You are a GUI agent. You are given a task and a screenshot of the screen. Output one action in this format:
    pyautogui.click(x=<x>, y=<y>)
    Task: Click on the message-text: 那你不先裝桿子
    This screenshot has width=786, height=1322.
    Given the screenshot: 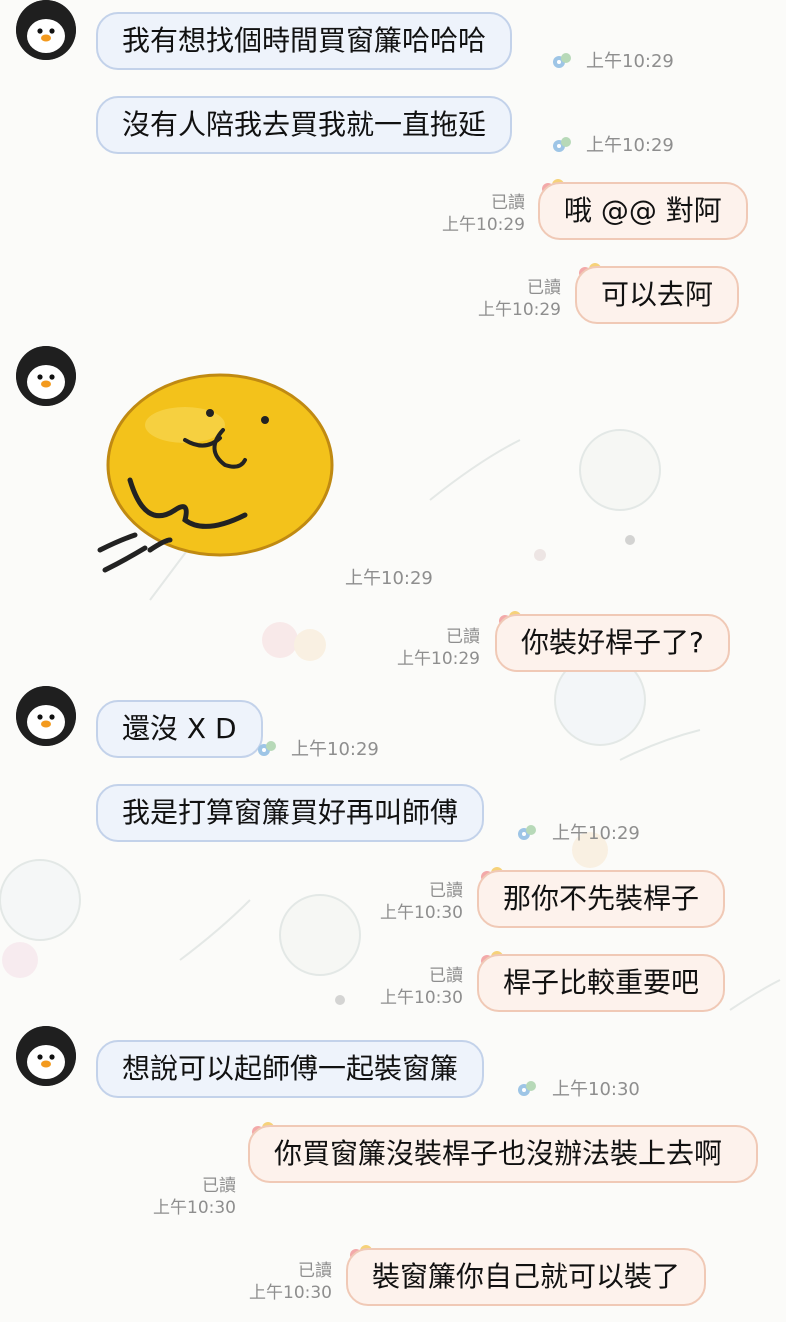 What is the action you would take?
    pyautogui.click(x=601, y=898)
    